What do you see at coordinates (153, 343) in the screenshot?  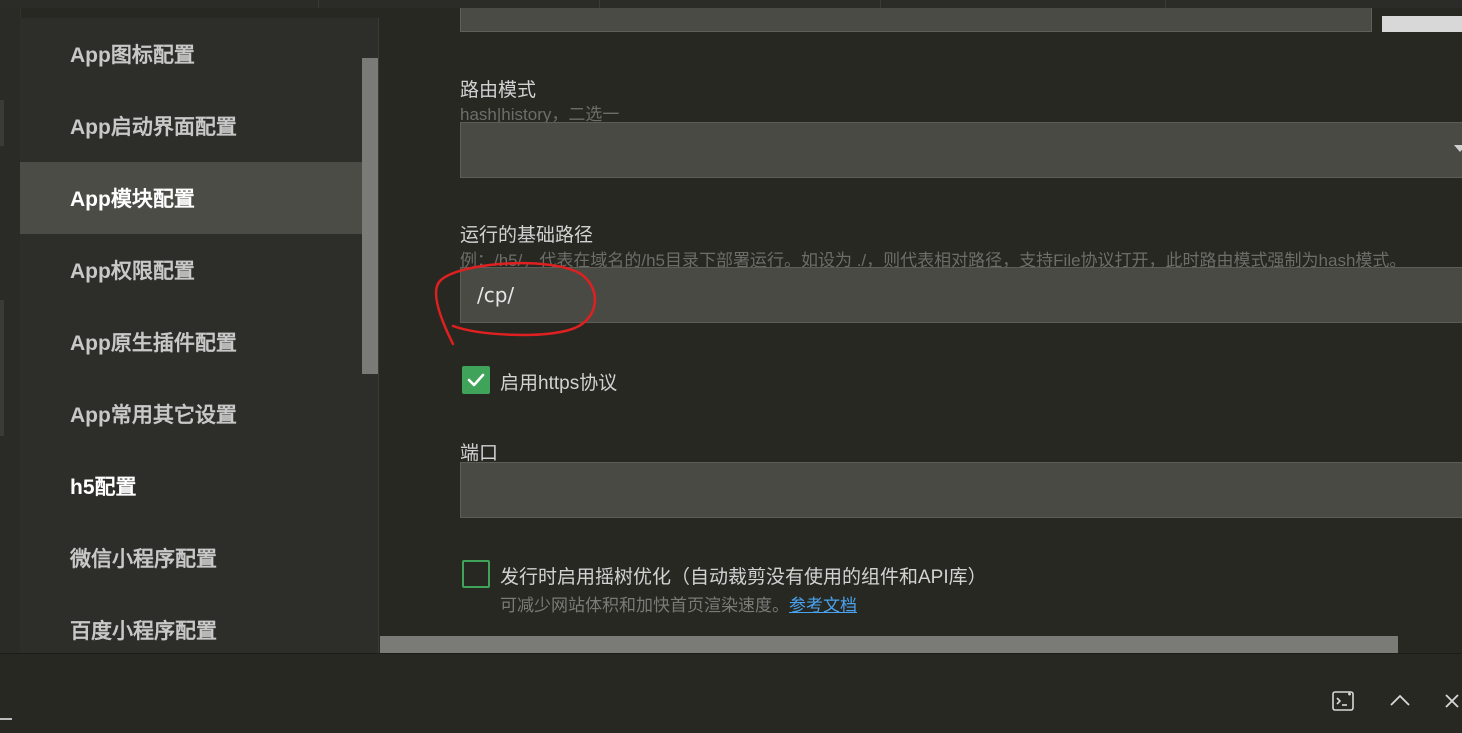 I see `sidebar-item-label: App原生插件配置` at bounding box center [153, 343].